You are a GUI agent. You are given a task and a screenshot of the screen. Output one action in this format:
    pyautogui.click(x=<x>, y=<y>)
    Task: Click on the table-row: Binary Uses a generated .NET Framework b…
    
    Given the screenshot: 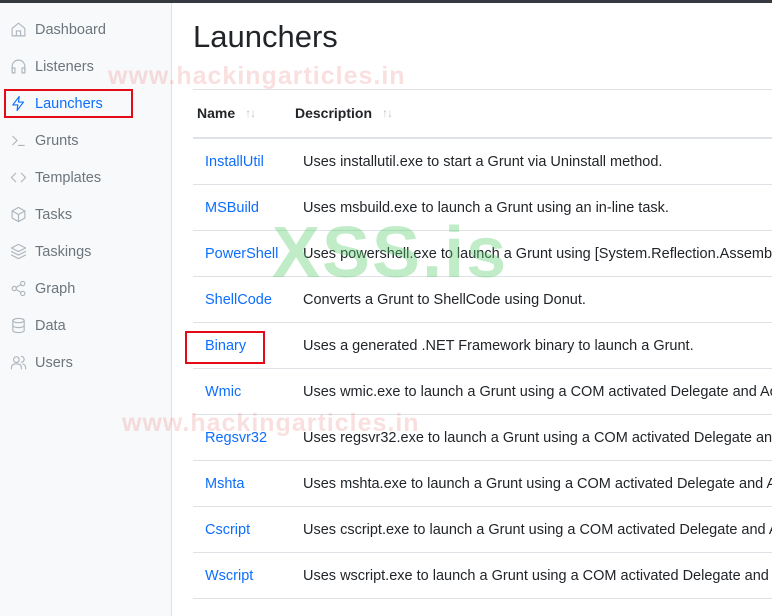 What is the action you would take?
    pyautogui.click(x=482, y=346)
    